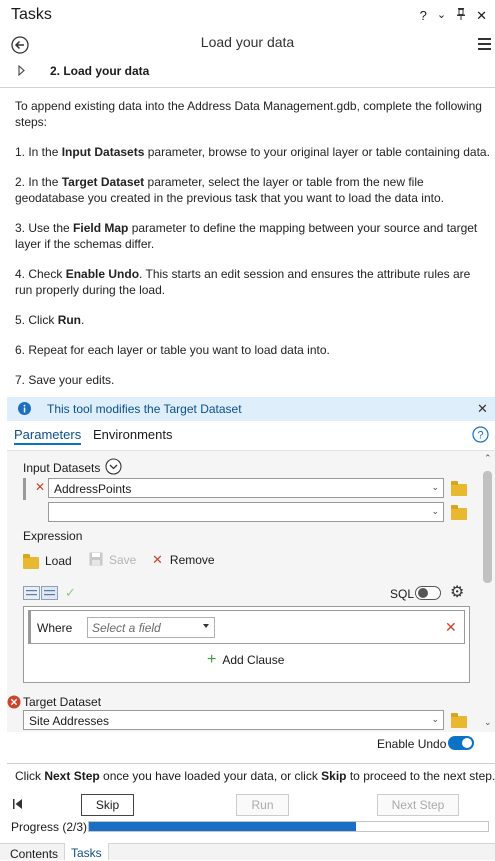  Describe the element at coordinates (488, 722) in the screenshot. I see `scroll-down-icon: ⌄` at that location.